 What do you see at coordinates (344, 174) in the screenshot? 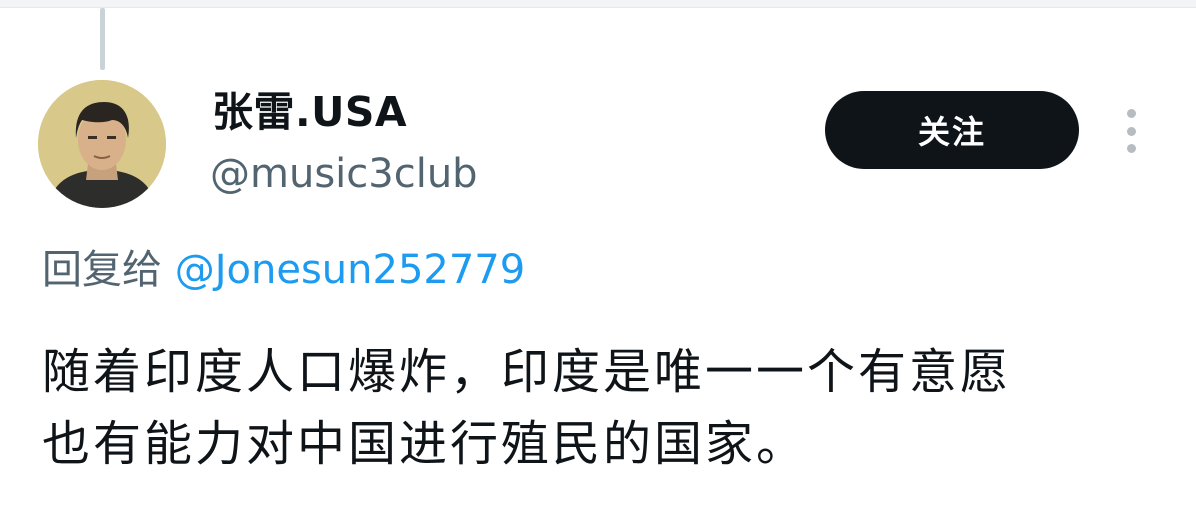
I see `author-handle: @music3club` at bounding box center [344, 174].